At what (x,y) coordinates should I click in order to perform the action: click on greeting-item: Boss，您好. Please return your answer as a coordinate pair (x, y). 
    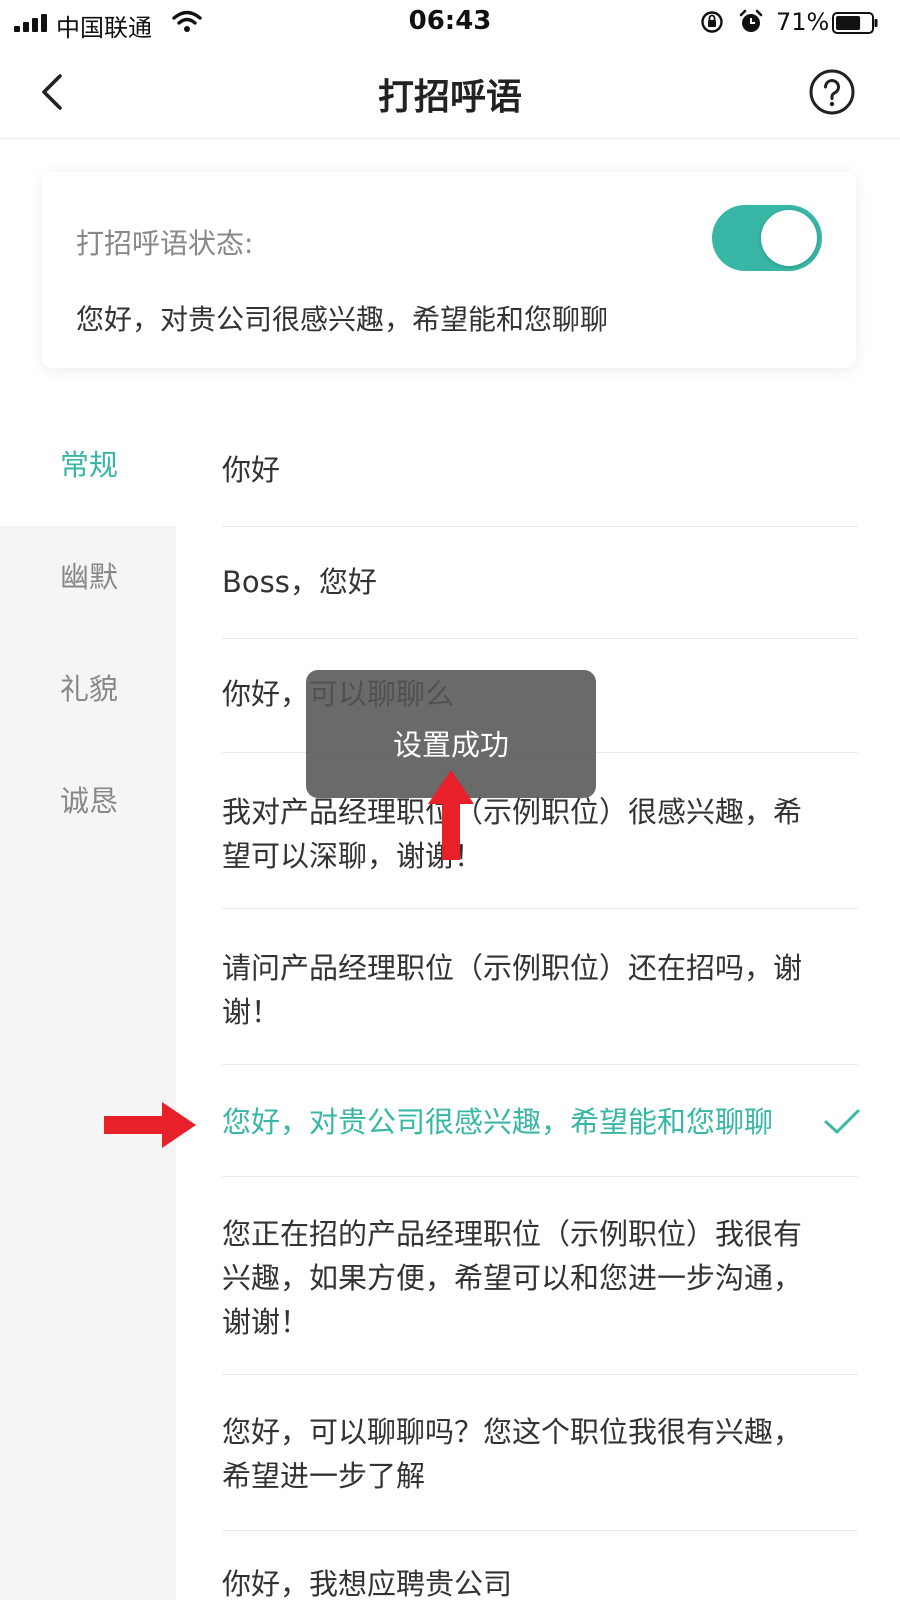
    Looking at the image, I should click on (522, 582).